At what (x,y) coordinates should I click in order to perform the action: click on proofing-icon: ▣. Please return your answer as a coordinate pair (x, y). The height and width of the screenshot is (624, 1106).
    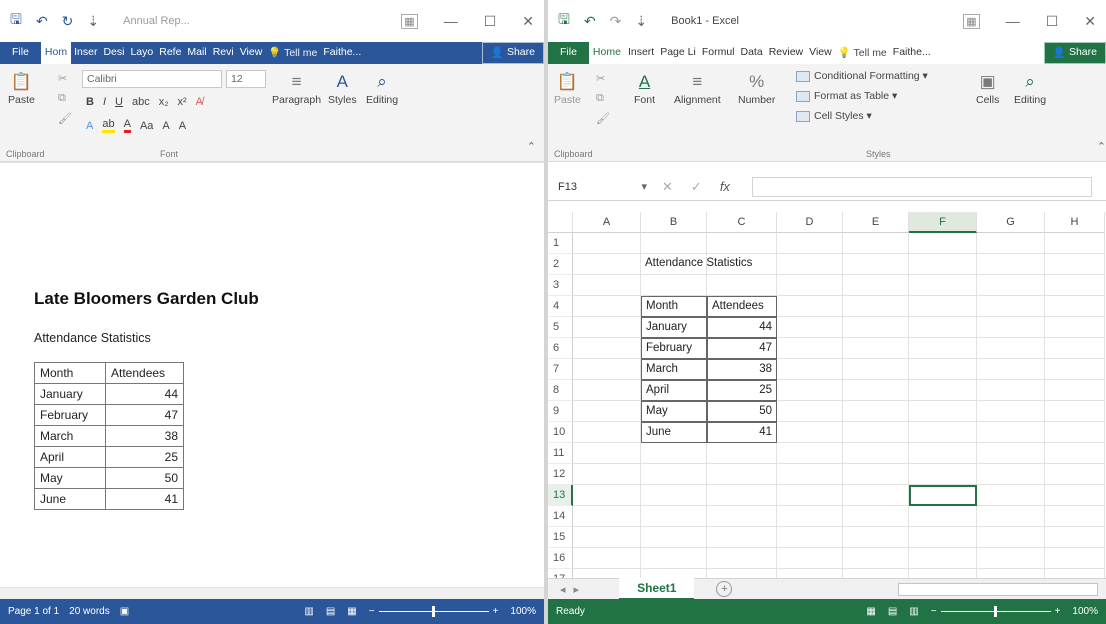
    Looking at the image, I should click on (124, 611).